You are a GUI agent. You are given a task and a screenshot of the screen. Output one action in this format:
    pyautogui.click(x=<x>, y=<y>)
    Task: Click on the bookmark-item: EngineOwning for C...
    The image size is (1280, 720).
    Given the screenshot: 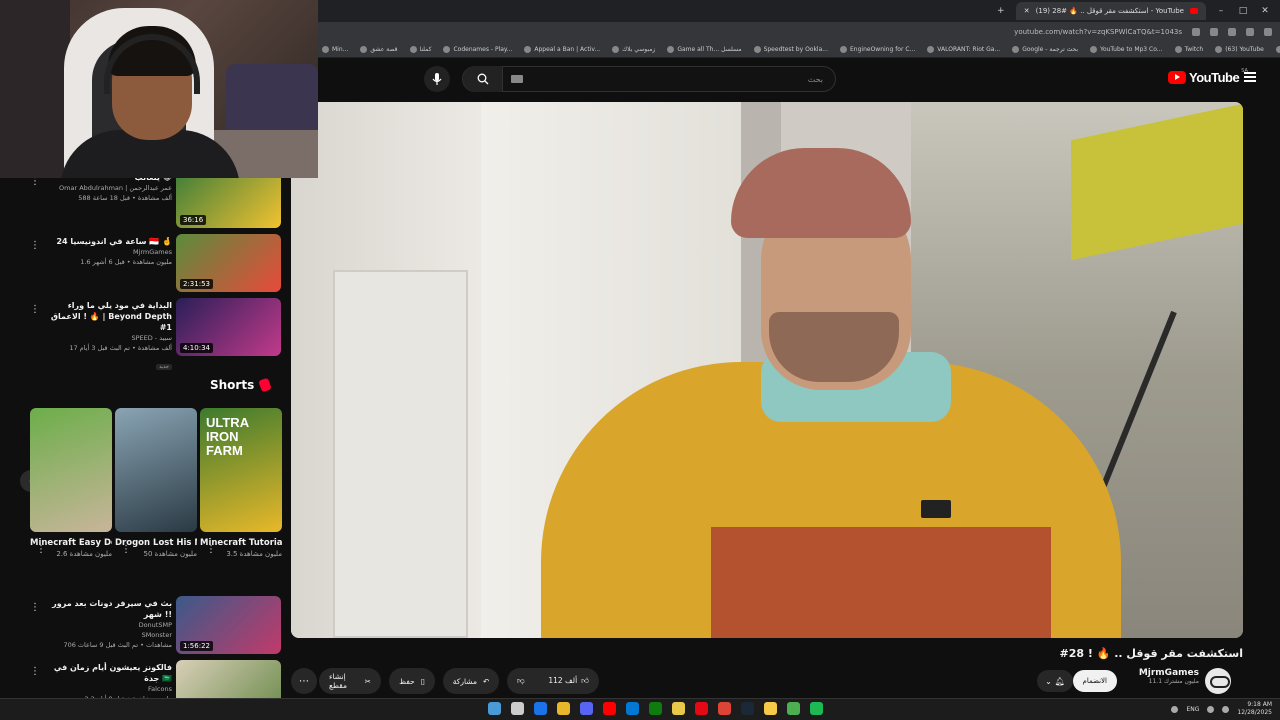 What is the action you would take?
    pyautogui.click(x=877, y=49)
    